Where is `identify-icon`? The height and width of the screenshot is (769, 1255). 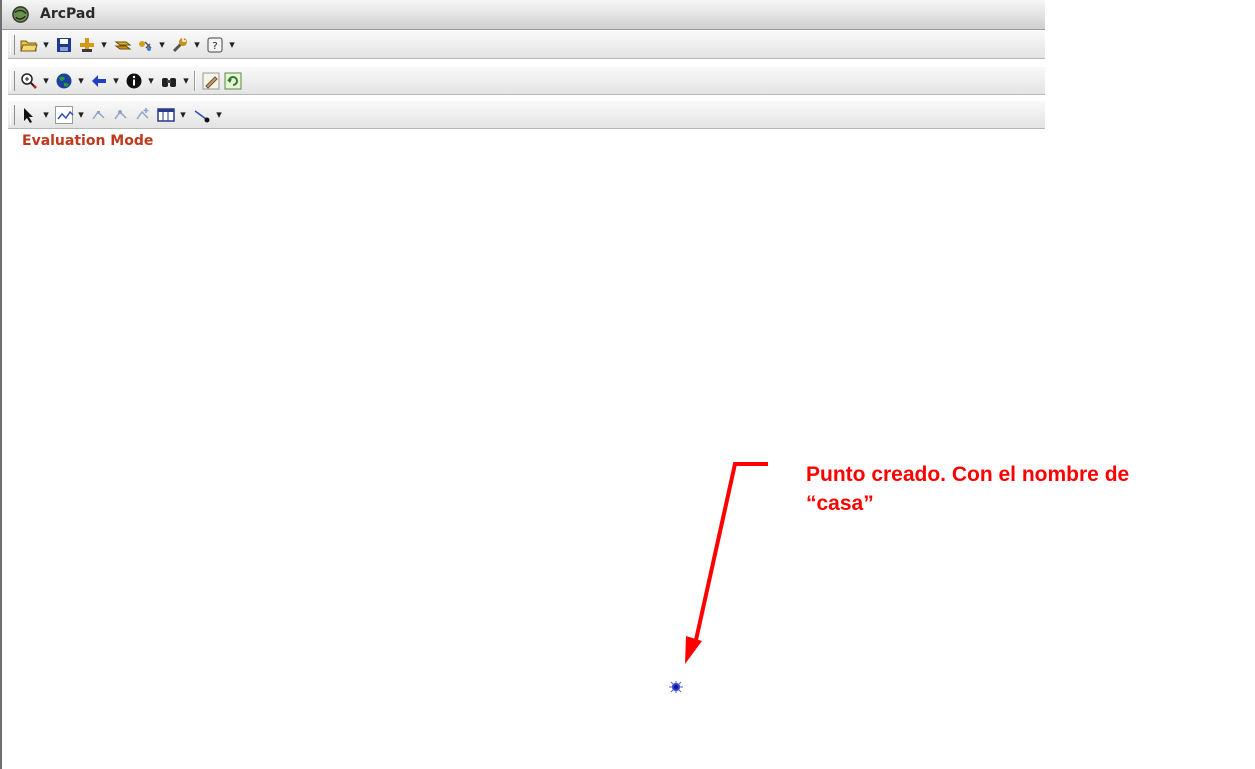 identify-icon is located at coordinates (134, 81).